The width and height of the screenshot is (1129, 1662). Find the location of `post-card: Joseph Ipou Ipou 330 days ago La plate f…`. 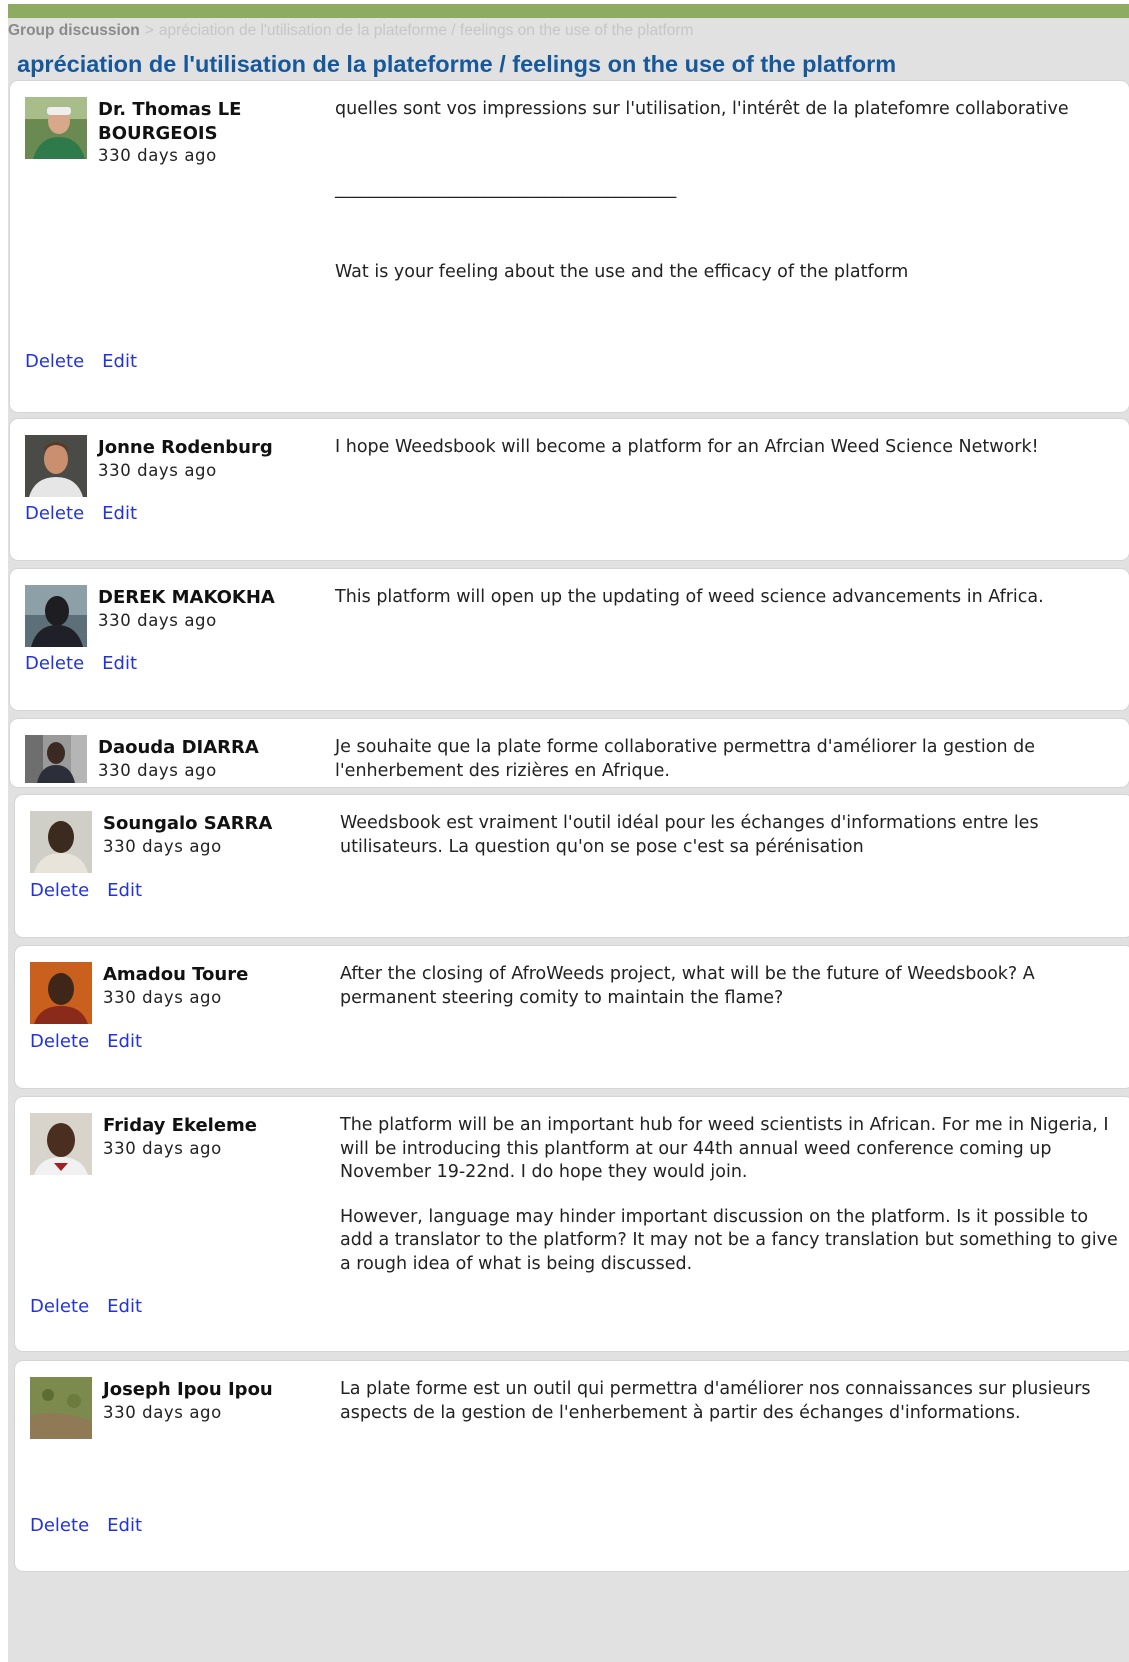

post-card: Joseph Ipou Ipou 330 days ago La plate f… is located at coordinates (571, 1466).